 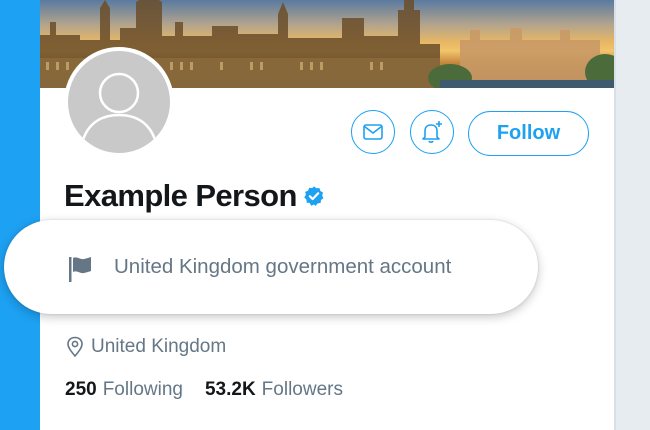 What do you see at coordinates (283, 266) in the screenshot?
I see `account-label-text: United Kingdom government account` at bounding box center [283, 266].